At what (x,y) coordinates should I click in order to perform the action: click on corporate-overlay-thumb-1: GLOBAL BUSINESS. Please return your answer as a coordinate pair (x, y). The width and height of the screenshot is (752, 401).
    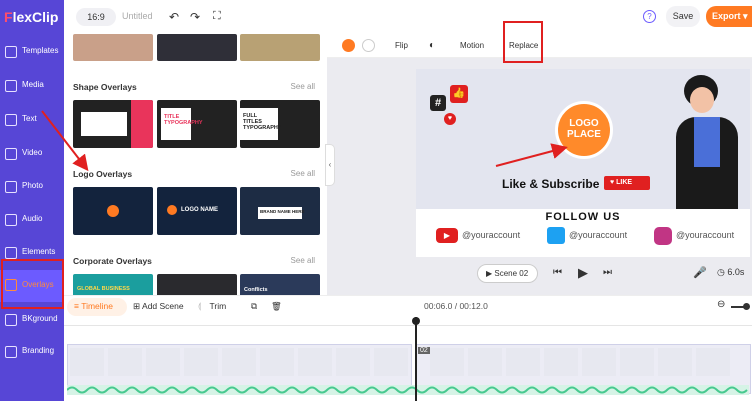
    Looking at the image, I should click on (113, 284).